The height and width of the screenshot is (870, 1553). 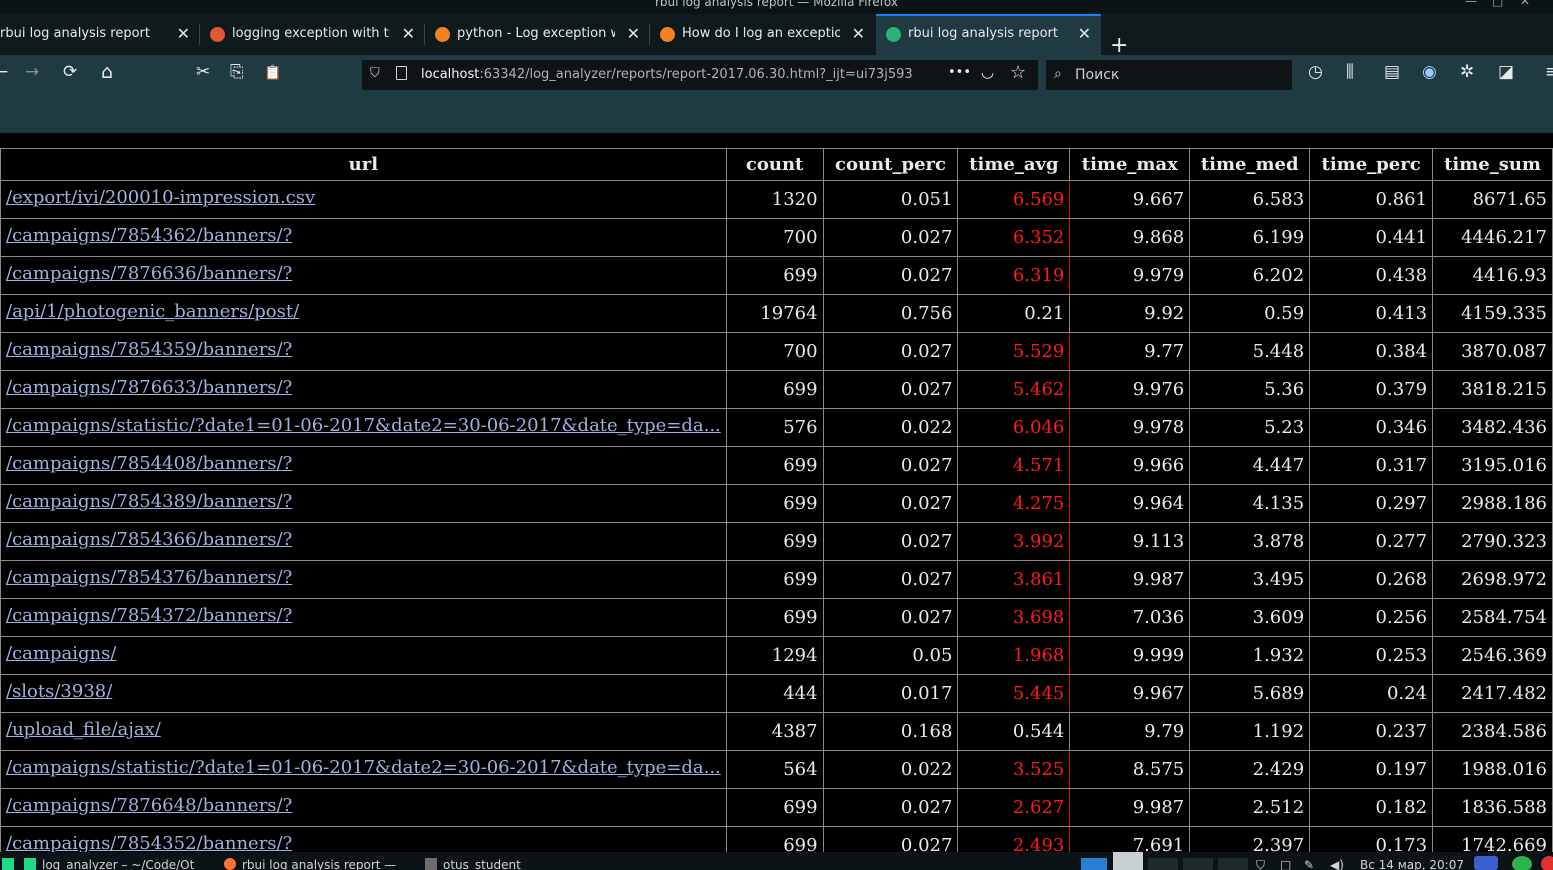 What do you see at coordinates (776, 114) in the screenshot?
I see `toolbar-band` at bounding box center [776, 114].